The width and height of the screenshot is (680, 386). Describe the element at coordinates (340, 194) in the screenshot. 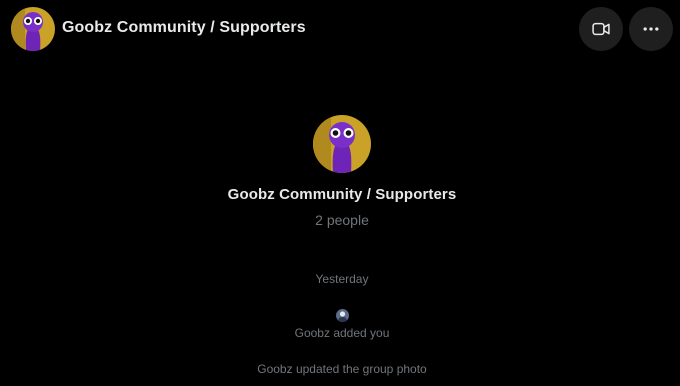

I see `group-name: Goobz Community / Supporters` at that location.